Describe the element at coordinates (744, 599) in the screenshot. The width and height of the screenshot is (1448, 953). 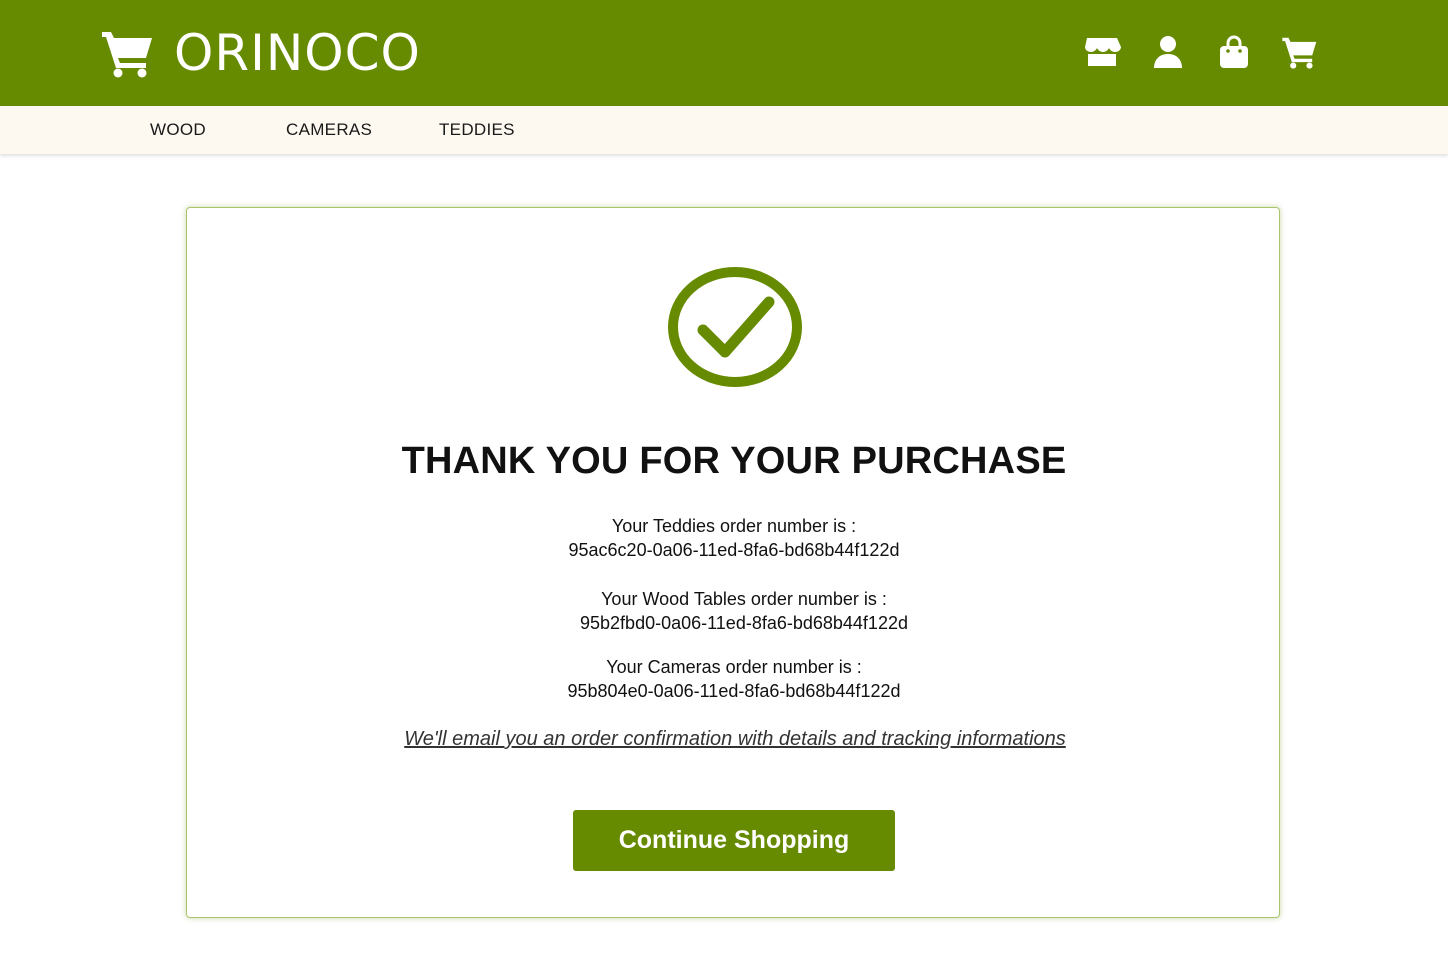
I see `order-label: Your Wood Tables order number is :` at that location.